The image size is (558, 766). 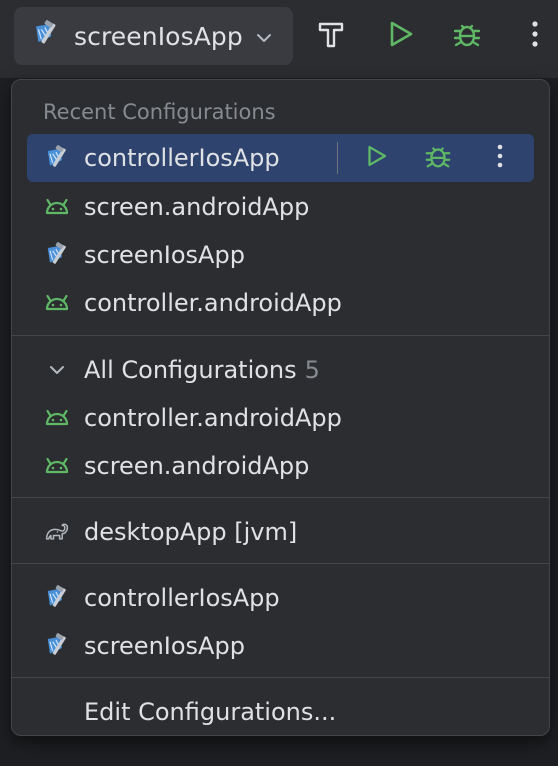 I want to click on recent-config-controller-ios: controllerIosApp, so click(x=280, y=158).